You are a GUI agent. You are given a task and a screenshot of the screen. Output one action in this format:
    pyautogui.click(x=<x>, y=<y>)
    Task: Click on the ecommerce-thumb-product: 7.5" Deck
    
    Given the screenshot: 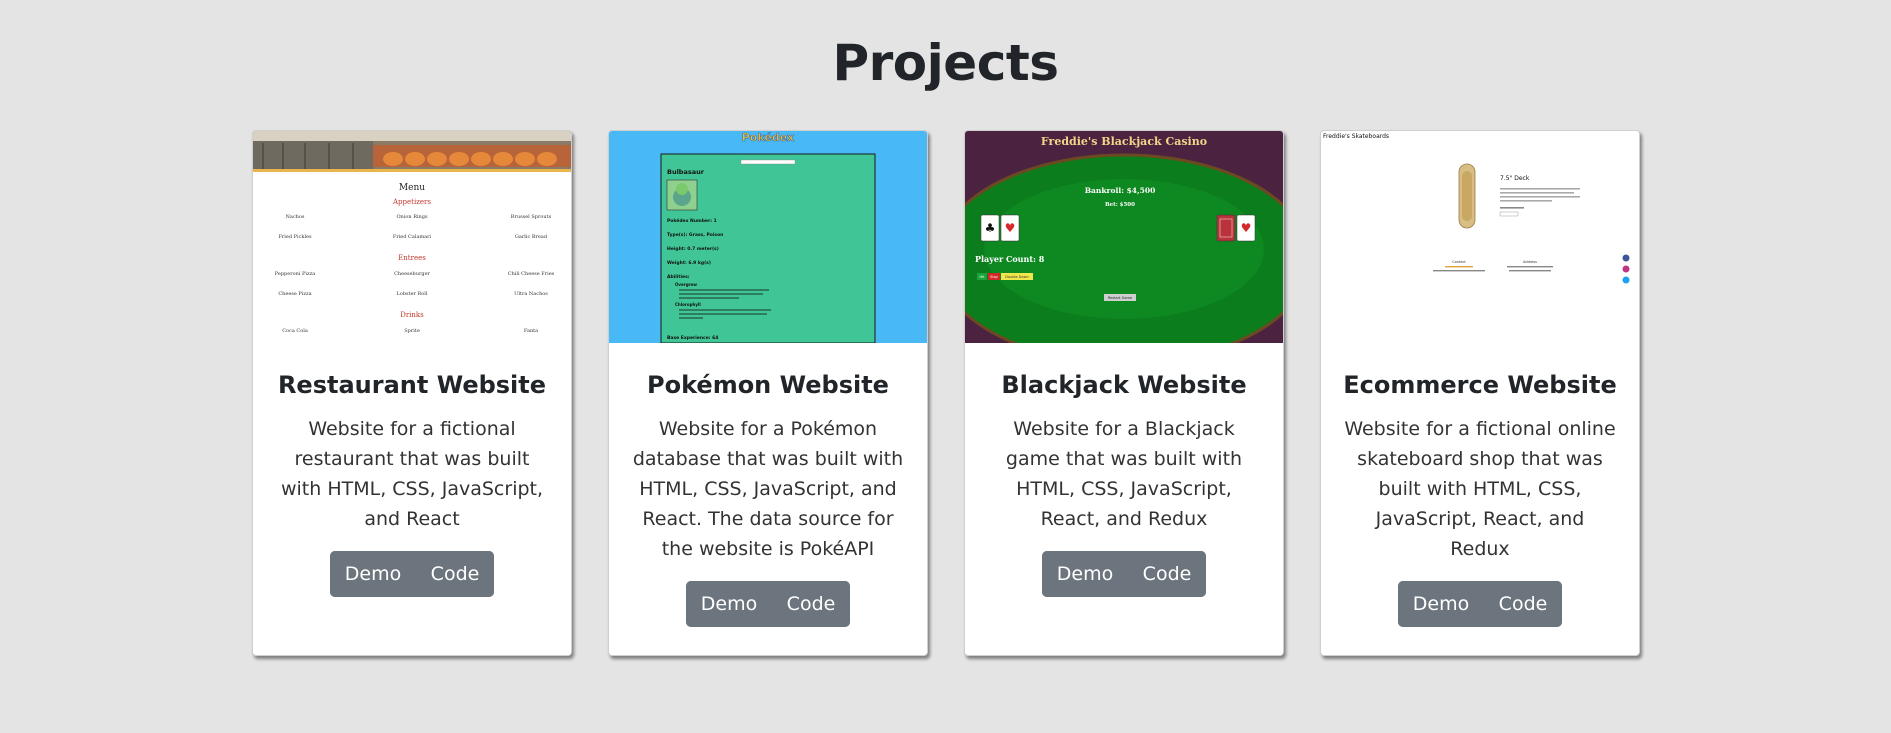 What is the action you would take?
    pyautogui.click(x=1515, y=178)
    